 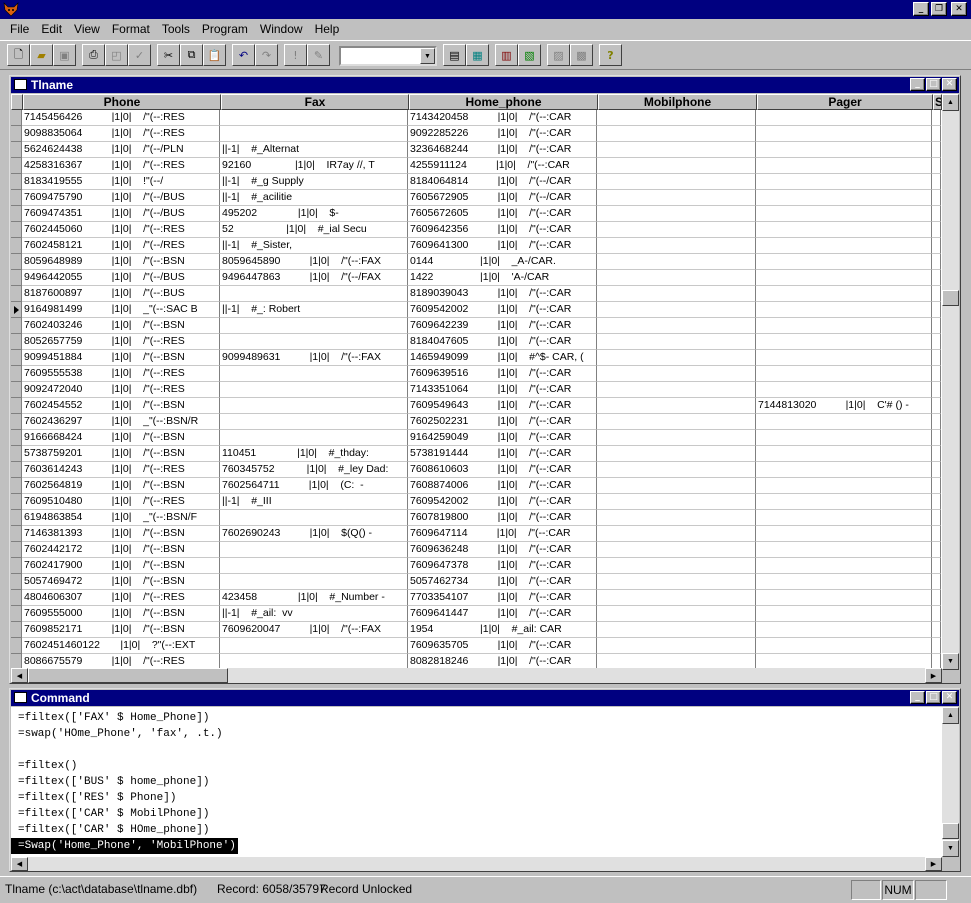 What do you see at coordinates (844, 406) in the screenshot?
I see `cell-pager: 7144813020 |1|0| C'# () -` at bounding box center [844, 406].